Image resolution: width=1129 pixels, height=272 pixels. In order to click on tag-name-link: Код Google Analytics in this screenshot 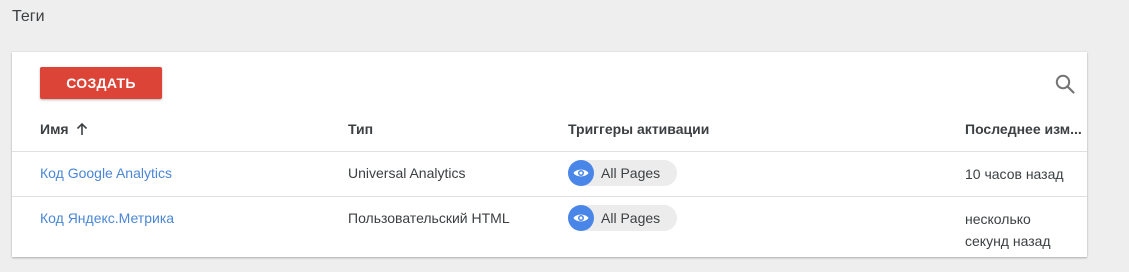, I will do `click(106, 173)`.